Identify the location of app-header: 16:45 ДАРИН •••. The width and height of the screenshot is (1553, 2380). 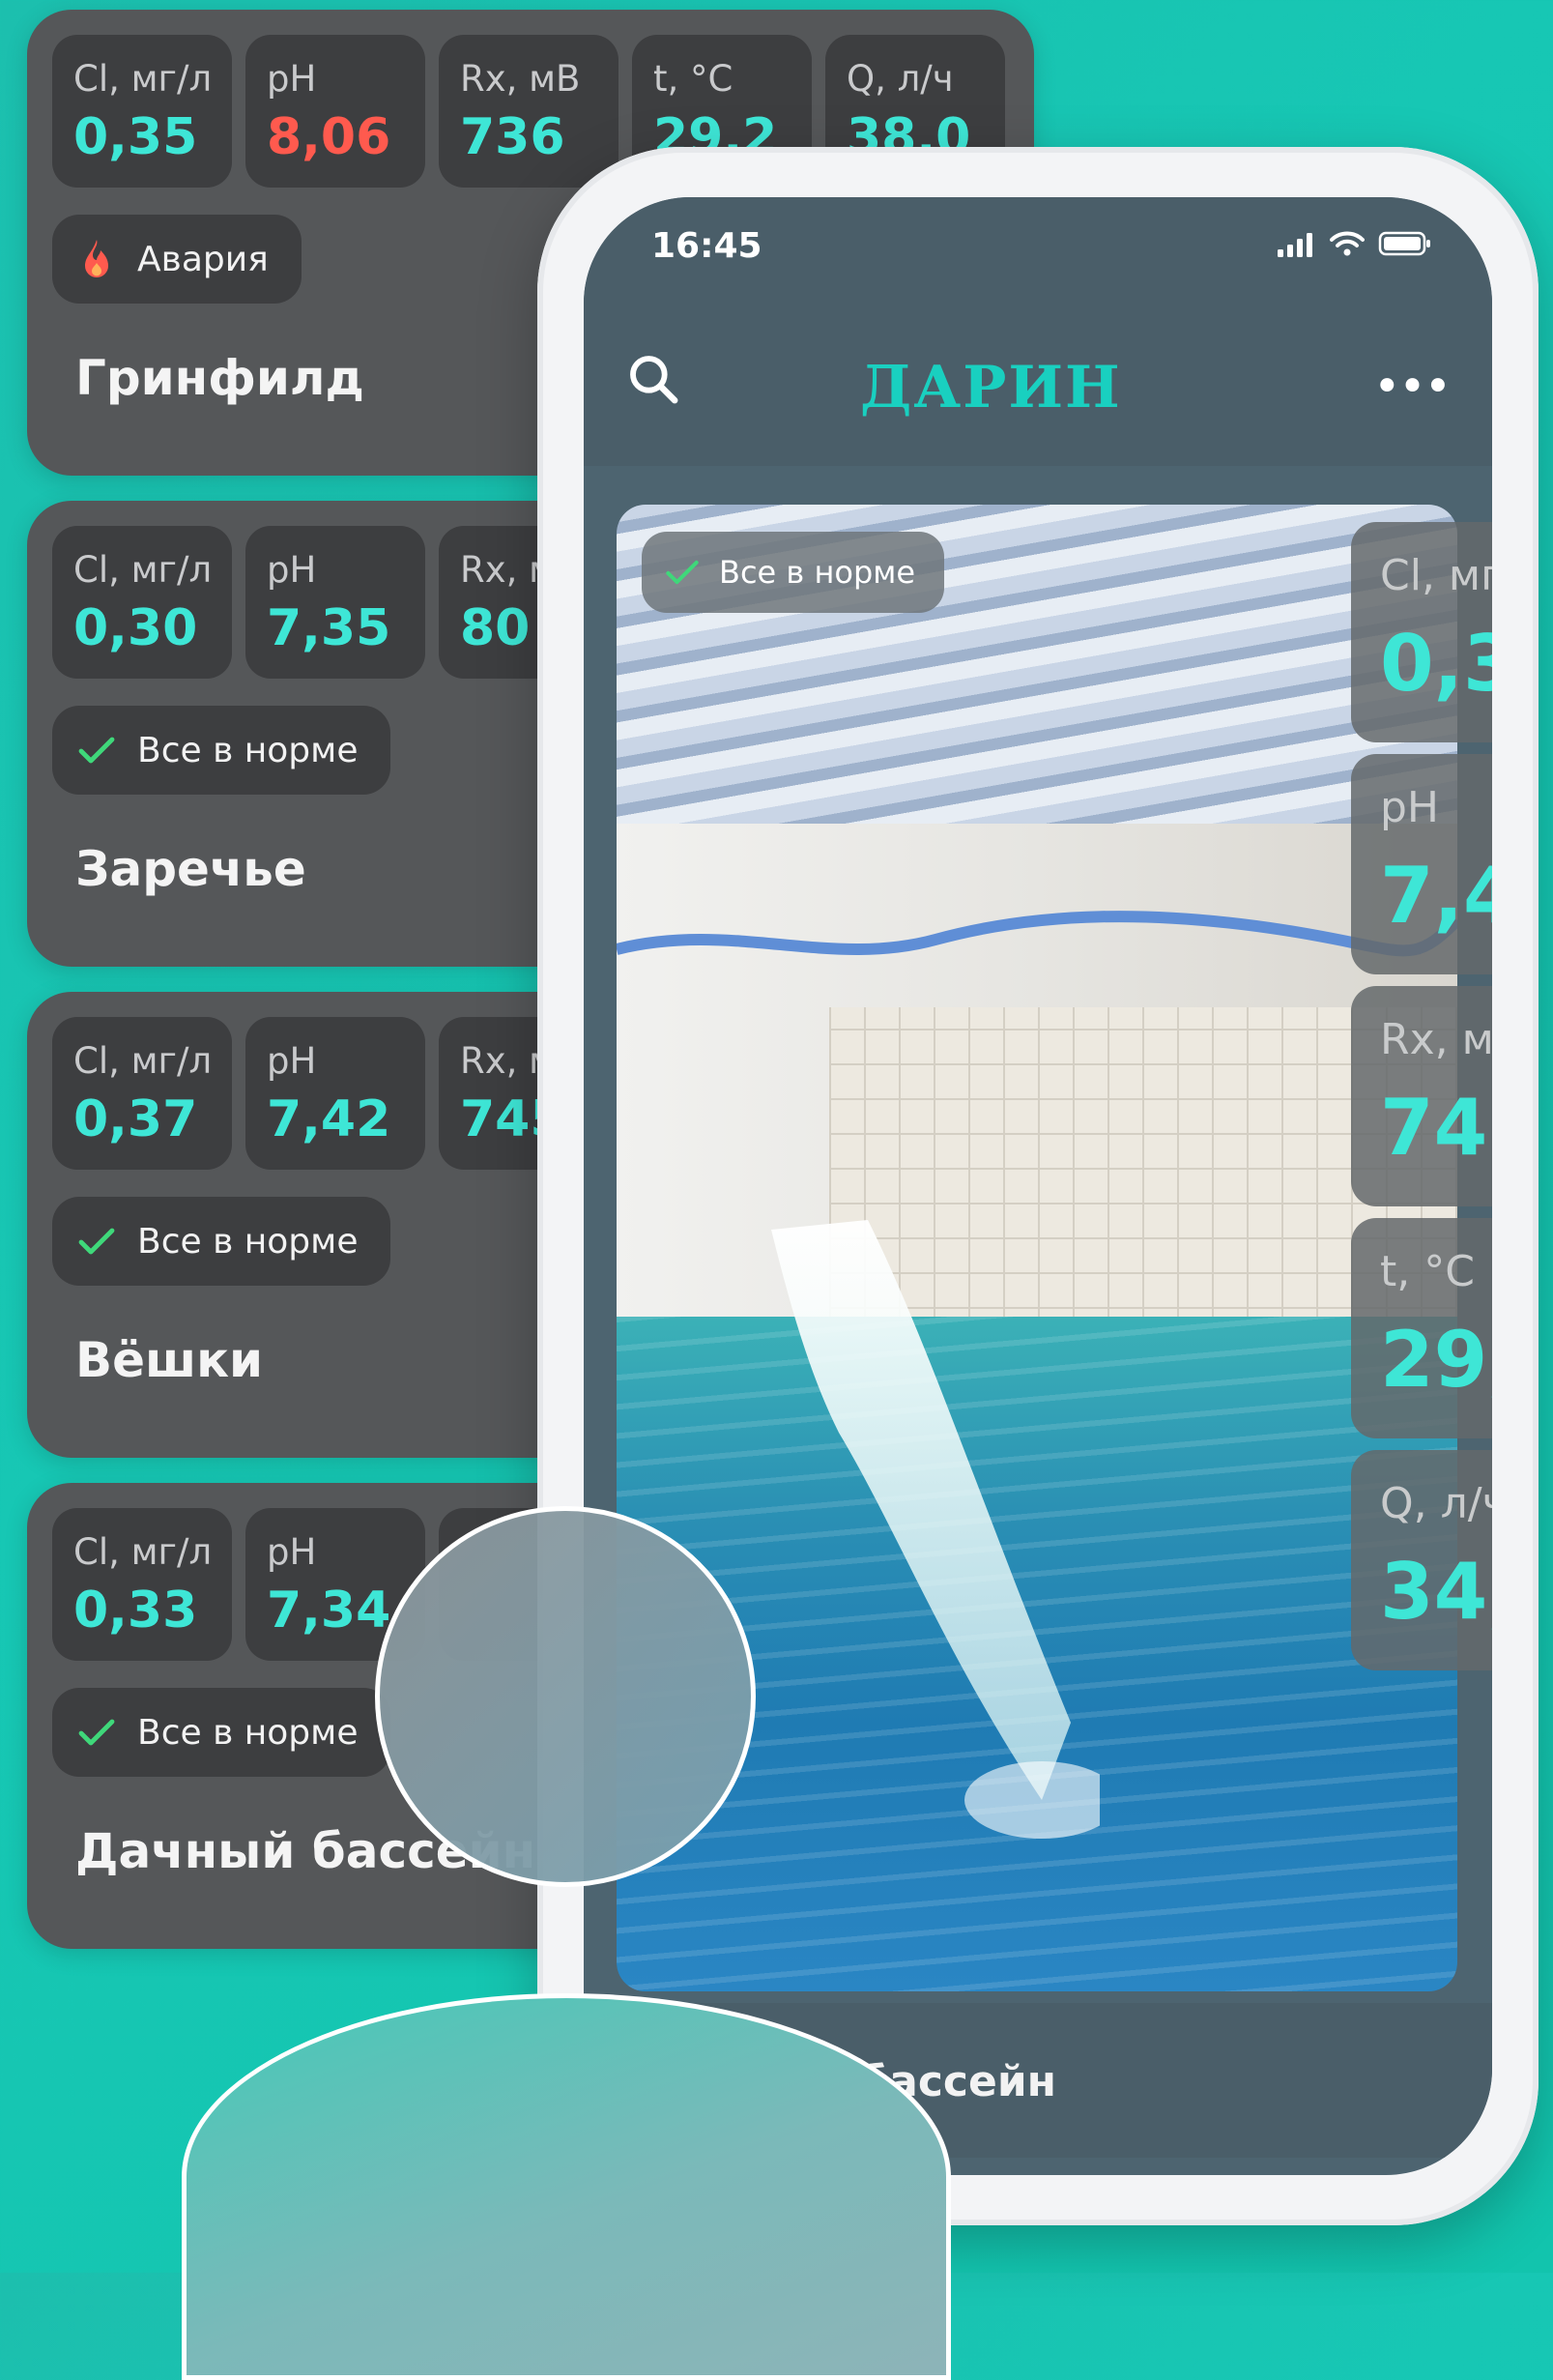
(1038, 331).